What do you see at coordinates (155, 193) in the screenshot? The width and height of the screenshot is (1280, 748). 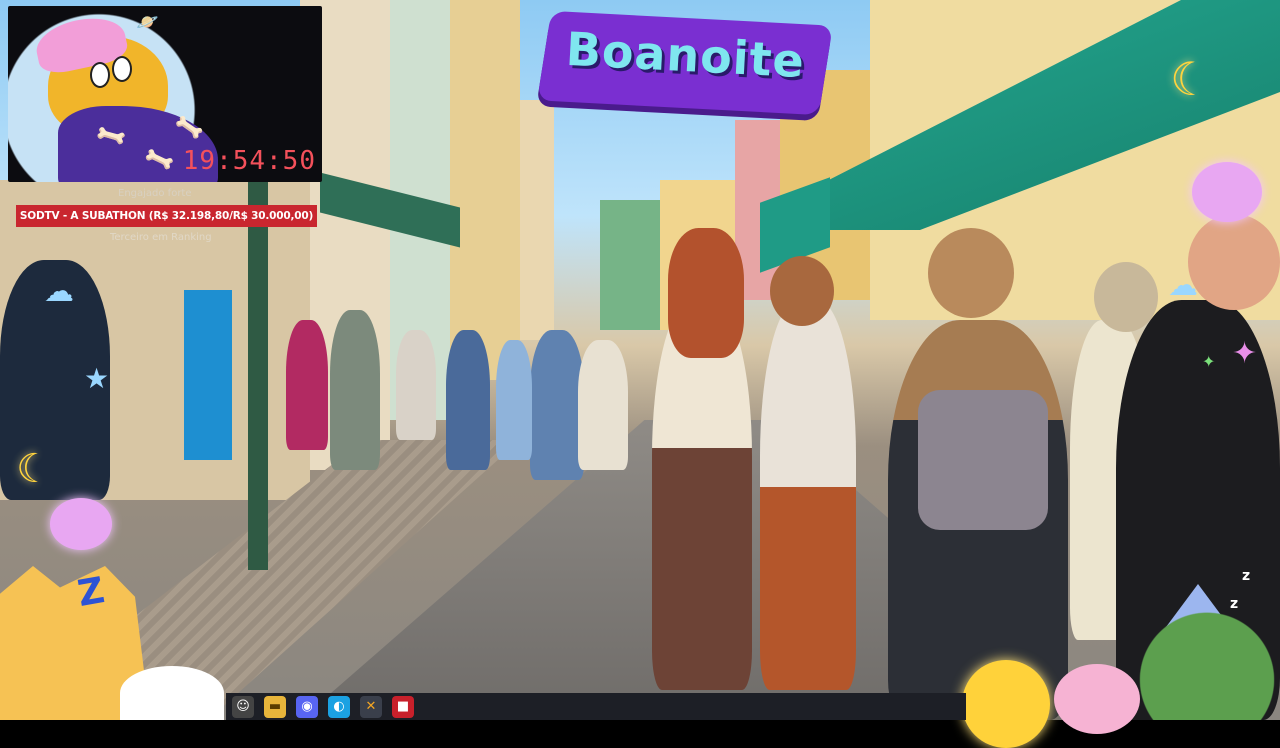 I see `faint-overlay-label: Engajado forte` at bounding box center [155, 193].